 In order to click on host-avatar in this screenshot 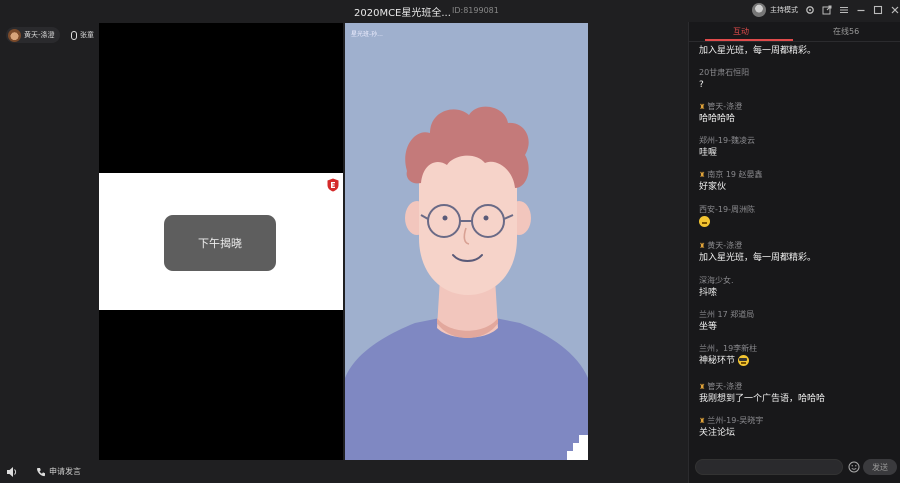, I will do `click(759, 10)`.